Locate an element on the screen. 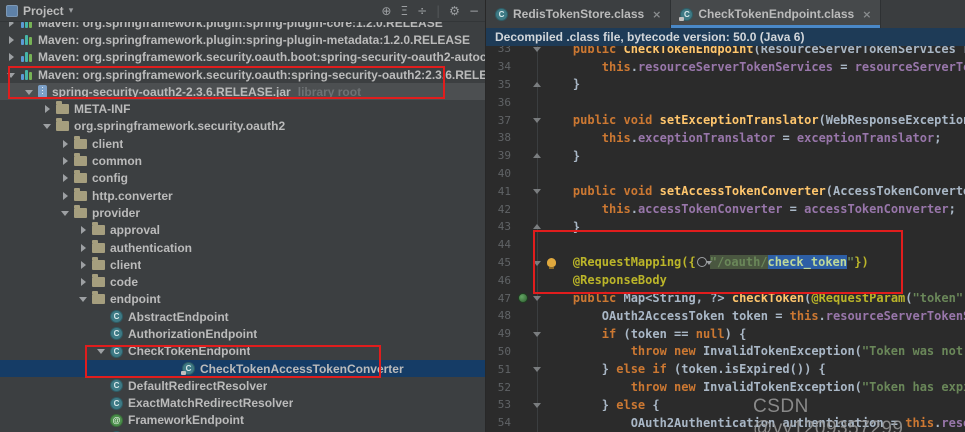 The image size is (965, 432). code-line: 44 is located at coordinates (725, 244).